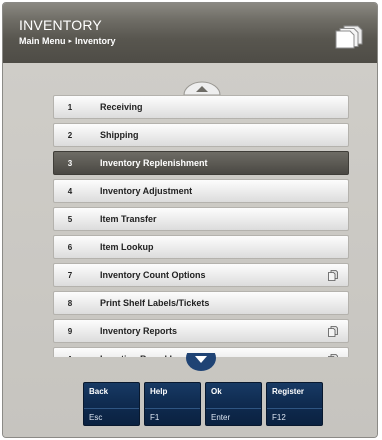  What do you see at coordinates (159, 391) in the screenshot?
I see `help-button-label: Help` at bounding box center [159, 391].